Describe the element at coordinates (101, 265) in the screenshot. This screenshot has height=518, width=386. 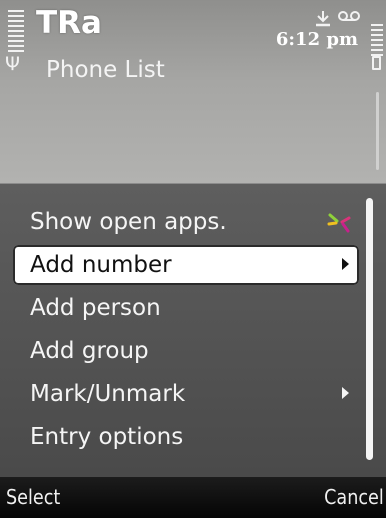
I see `menu-item-label: Add number` at that location.